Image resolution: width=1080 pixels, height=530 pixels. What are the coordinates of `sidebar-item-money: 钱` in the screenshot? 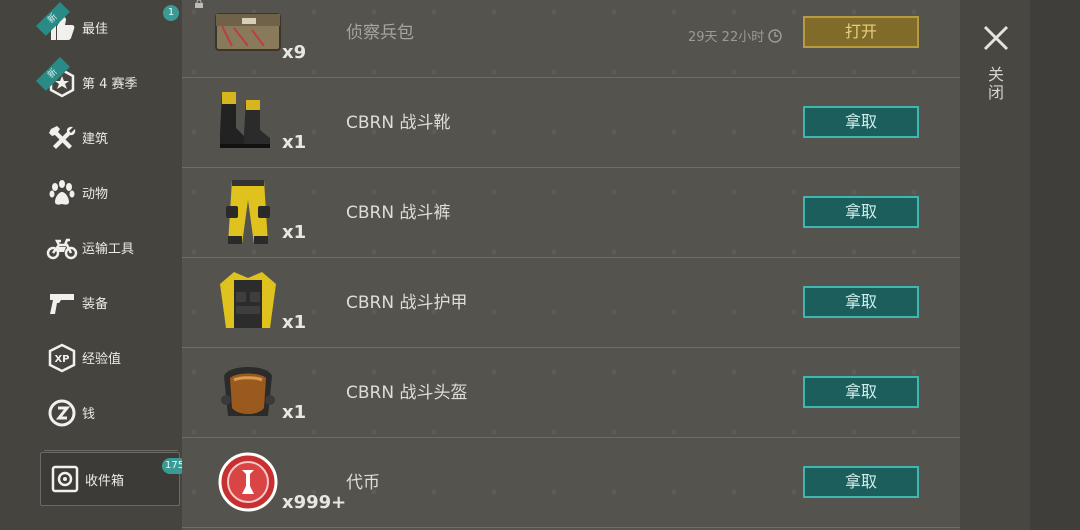 It's located at (91, 412).